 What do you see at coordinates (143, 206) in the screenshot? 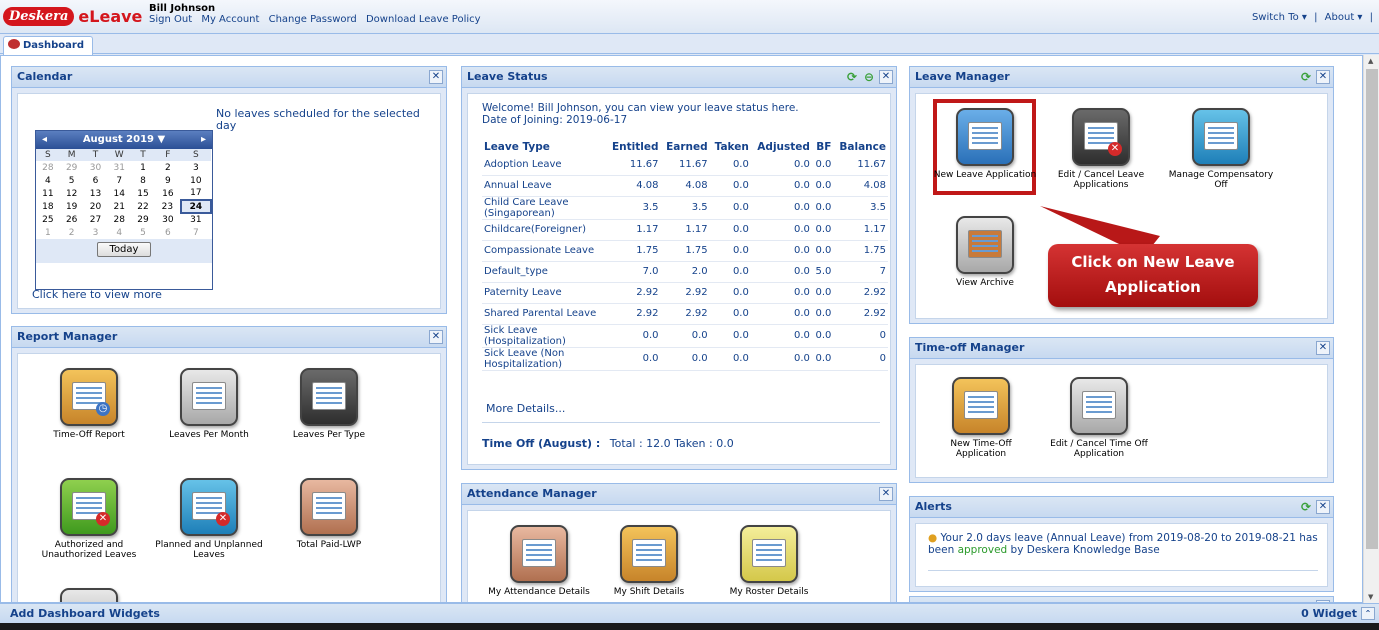
I see `calendar-day: 22` at bounding box center [143, 206].